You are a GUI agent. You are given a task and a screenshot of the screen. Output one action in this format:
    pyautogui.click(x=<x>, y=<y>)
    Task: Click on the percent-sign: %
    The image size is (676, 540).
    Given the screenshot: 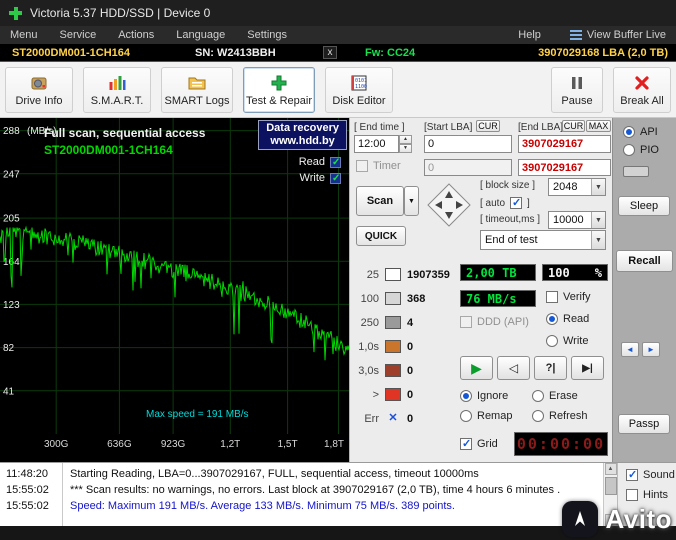 What is the action you would take?
    pyautogui.click(x=598, y=272)
    